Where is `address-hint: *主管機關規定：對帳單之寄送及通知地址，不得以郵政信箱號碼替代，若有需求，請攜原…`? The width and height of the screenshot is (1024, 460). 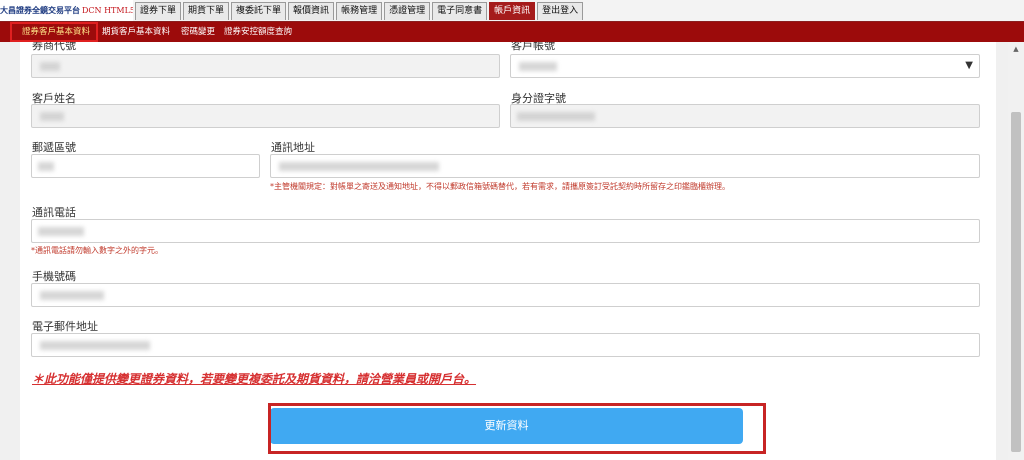 address-hint: *主管機關規定：對帳單之寄送及通知地址，不得以郵政信箱號碼替代，若有需求，請攜原… is located at coordinates (500, 186).